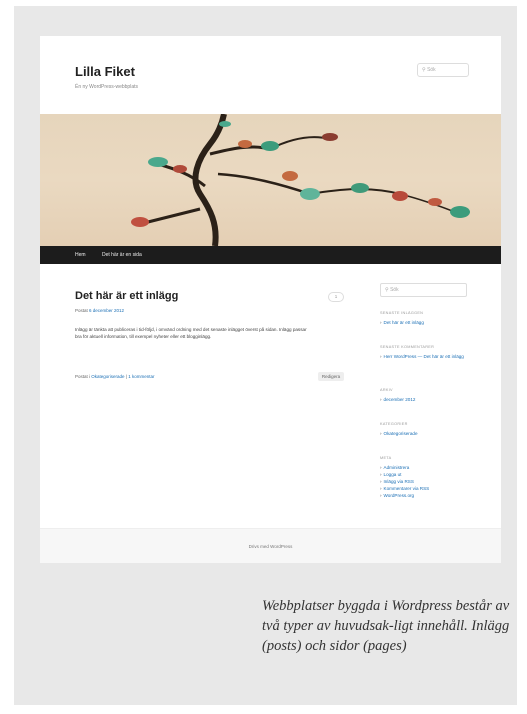 The width and height of the screenshot is (527, 714). What do you see at coordinates (82, 310) in the screenshot?
I see `post-meta-prefix: Postat` at bounding box center [82, 310].